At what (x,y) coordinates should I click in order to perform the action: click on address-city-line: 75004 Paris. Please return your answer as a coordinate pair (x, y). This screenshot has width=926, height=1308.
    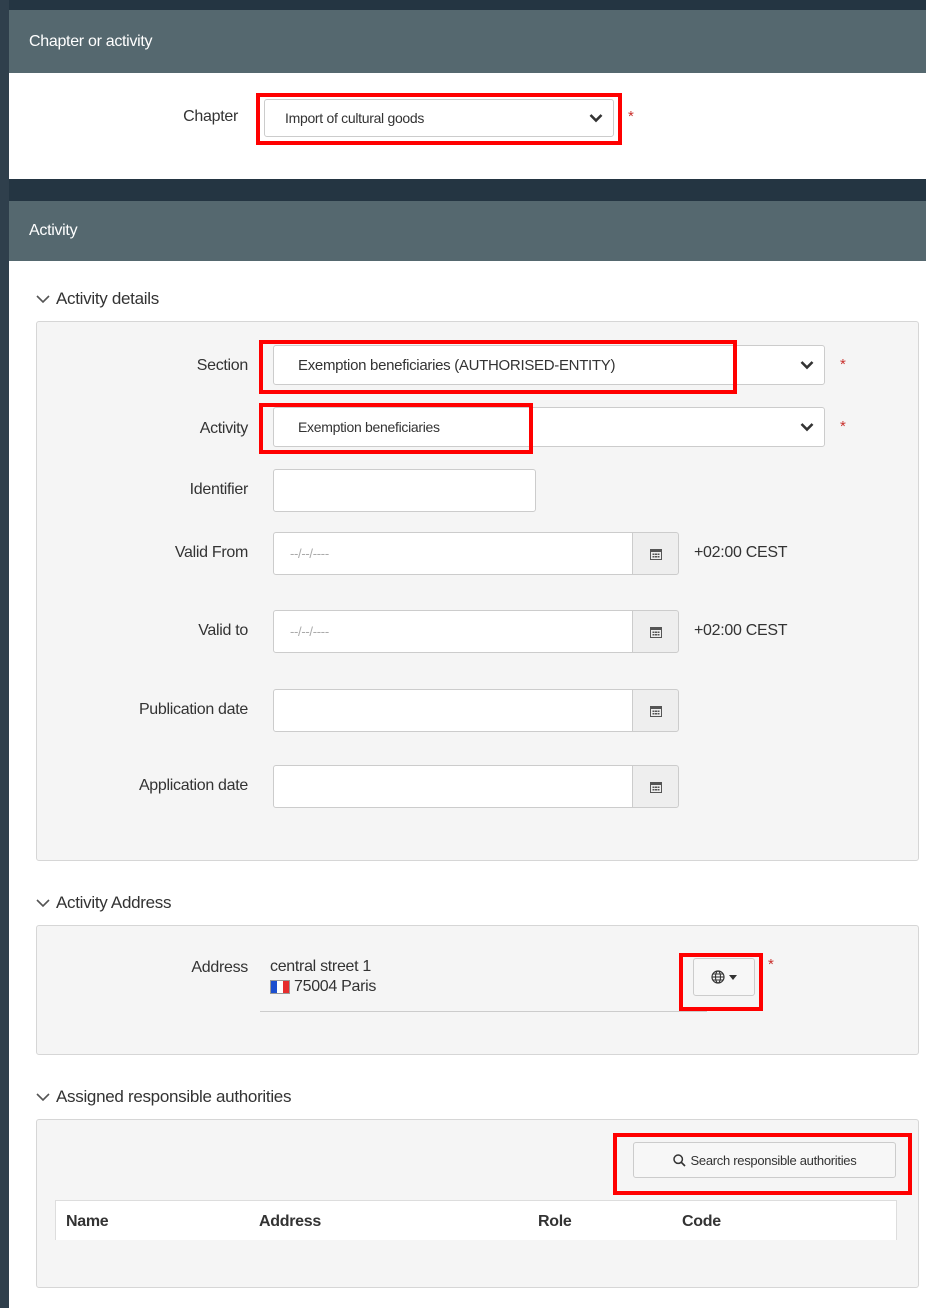
    Looking at the image, I should click on (323, 987).